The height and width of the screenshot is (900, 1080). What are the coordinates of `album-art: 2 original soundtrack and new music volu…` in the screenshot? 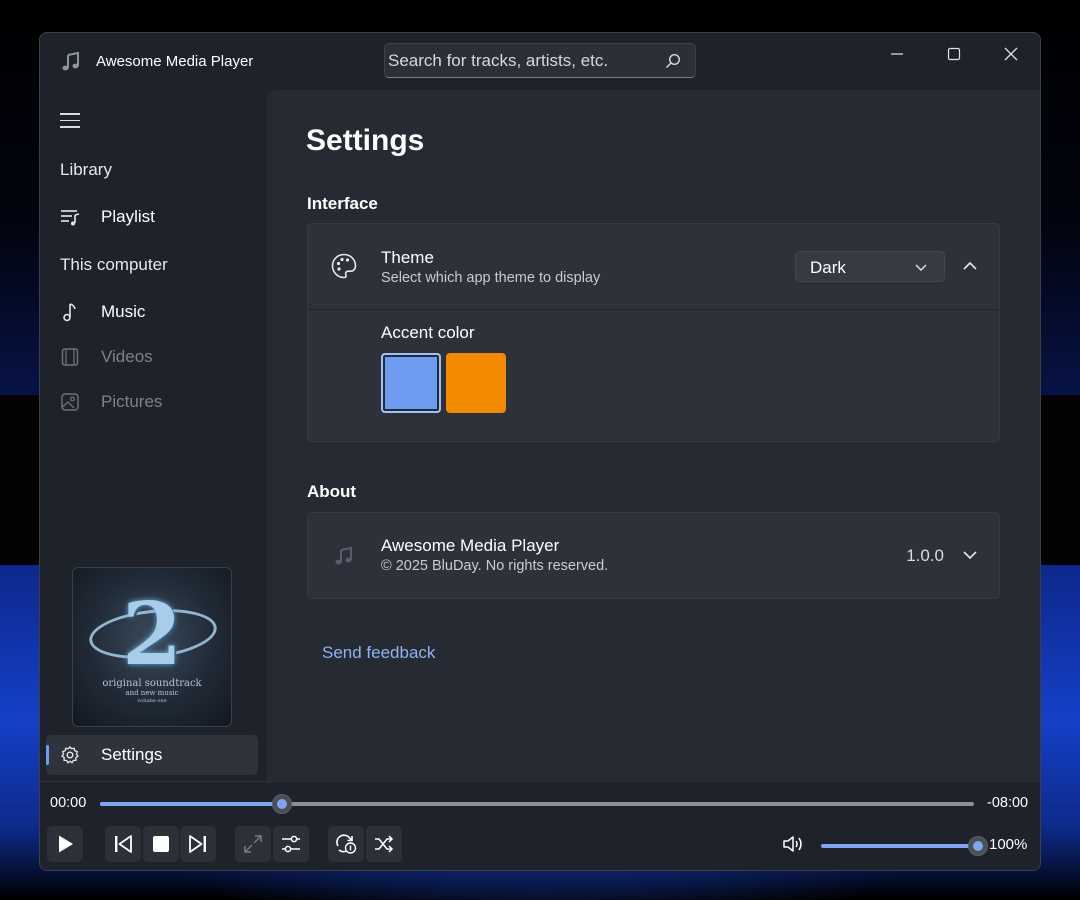 It's located at (152, 647).